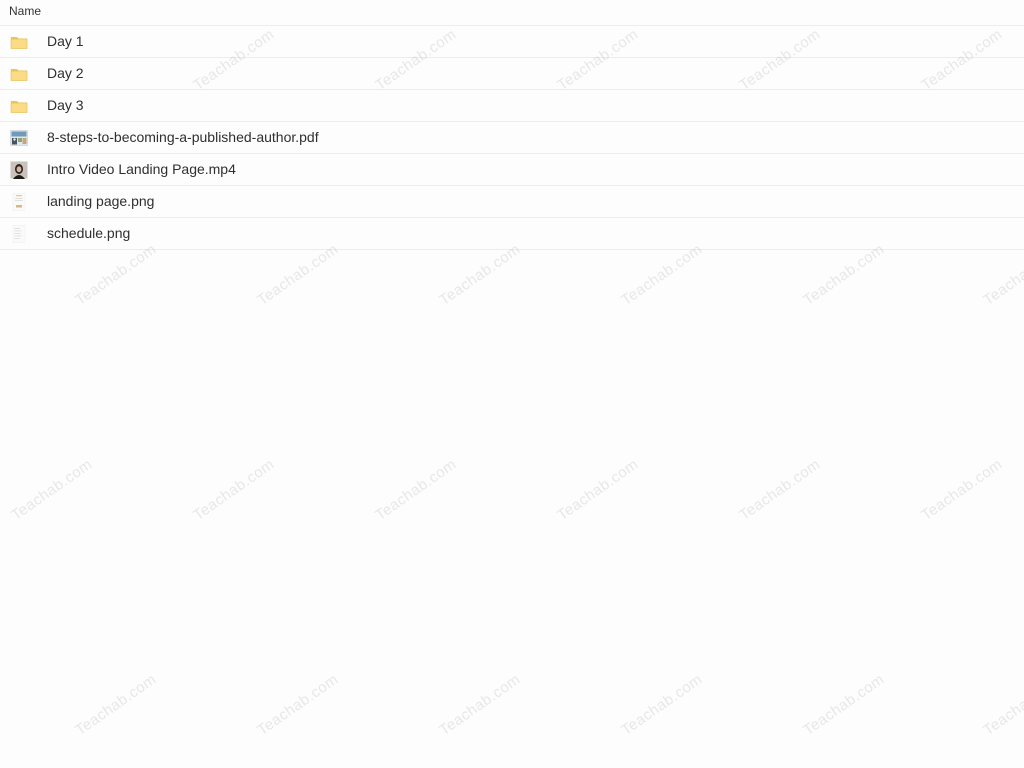 This screenshot has height=768, width=1024. What do you see at coordinates (512, 42) in the screenshot?
I see `file-row-day-1: Day 1` at bounding box center [512, 42].